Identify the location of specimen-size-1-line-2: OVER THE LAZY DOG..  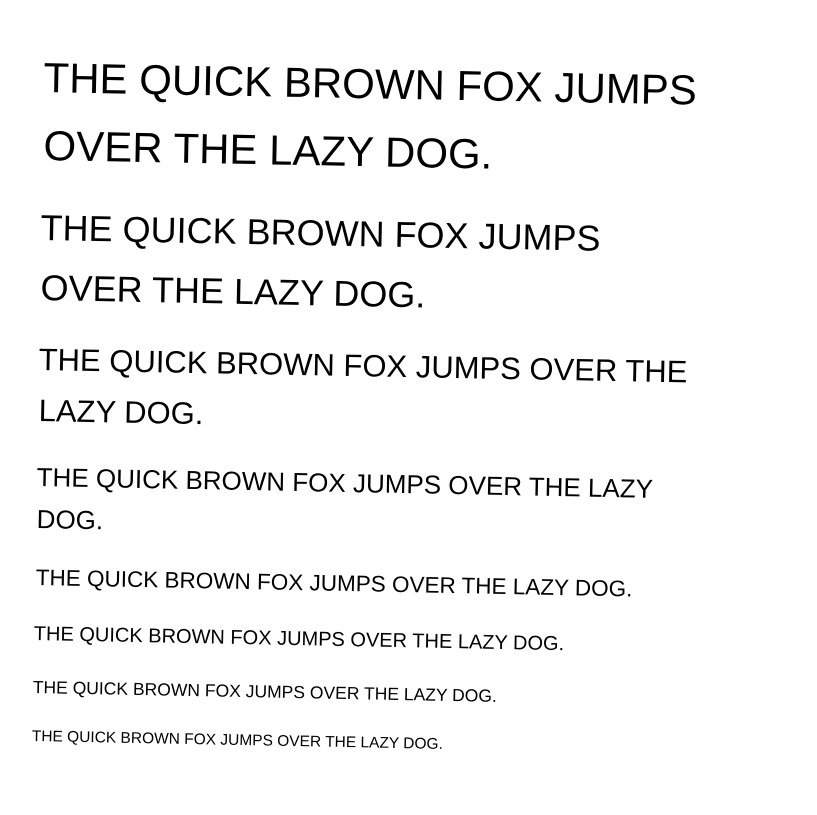
(268, 150).